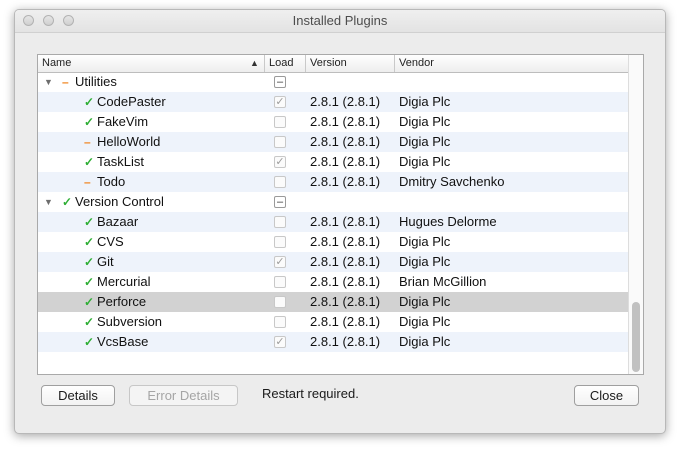 The height and width of the screenshot is (452, 678). Describe the element at coordinates (333, 202) in the screenshot. I see `category-row: ▼ ✓ Version Control –` at that location.